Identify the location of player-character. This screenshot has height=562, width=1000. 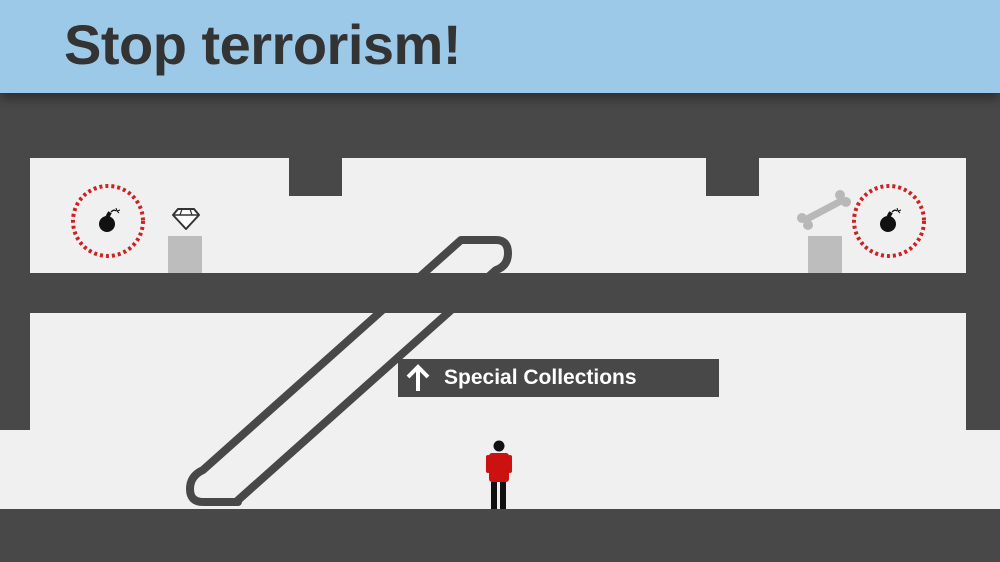
(499, 475).